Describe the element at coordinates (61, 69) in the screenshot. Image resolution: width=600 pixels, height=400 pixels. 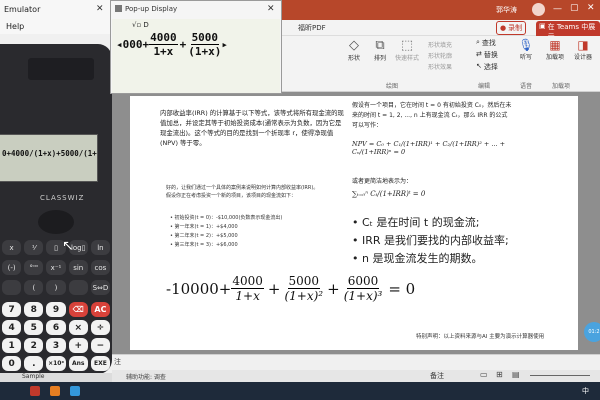
I see `solar-panel` at that location.